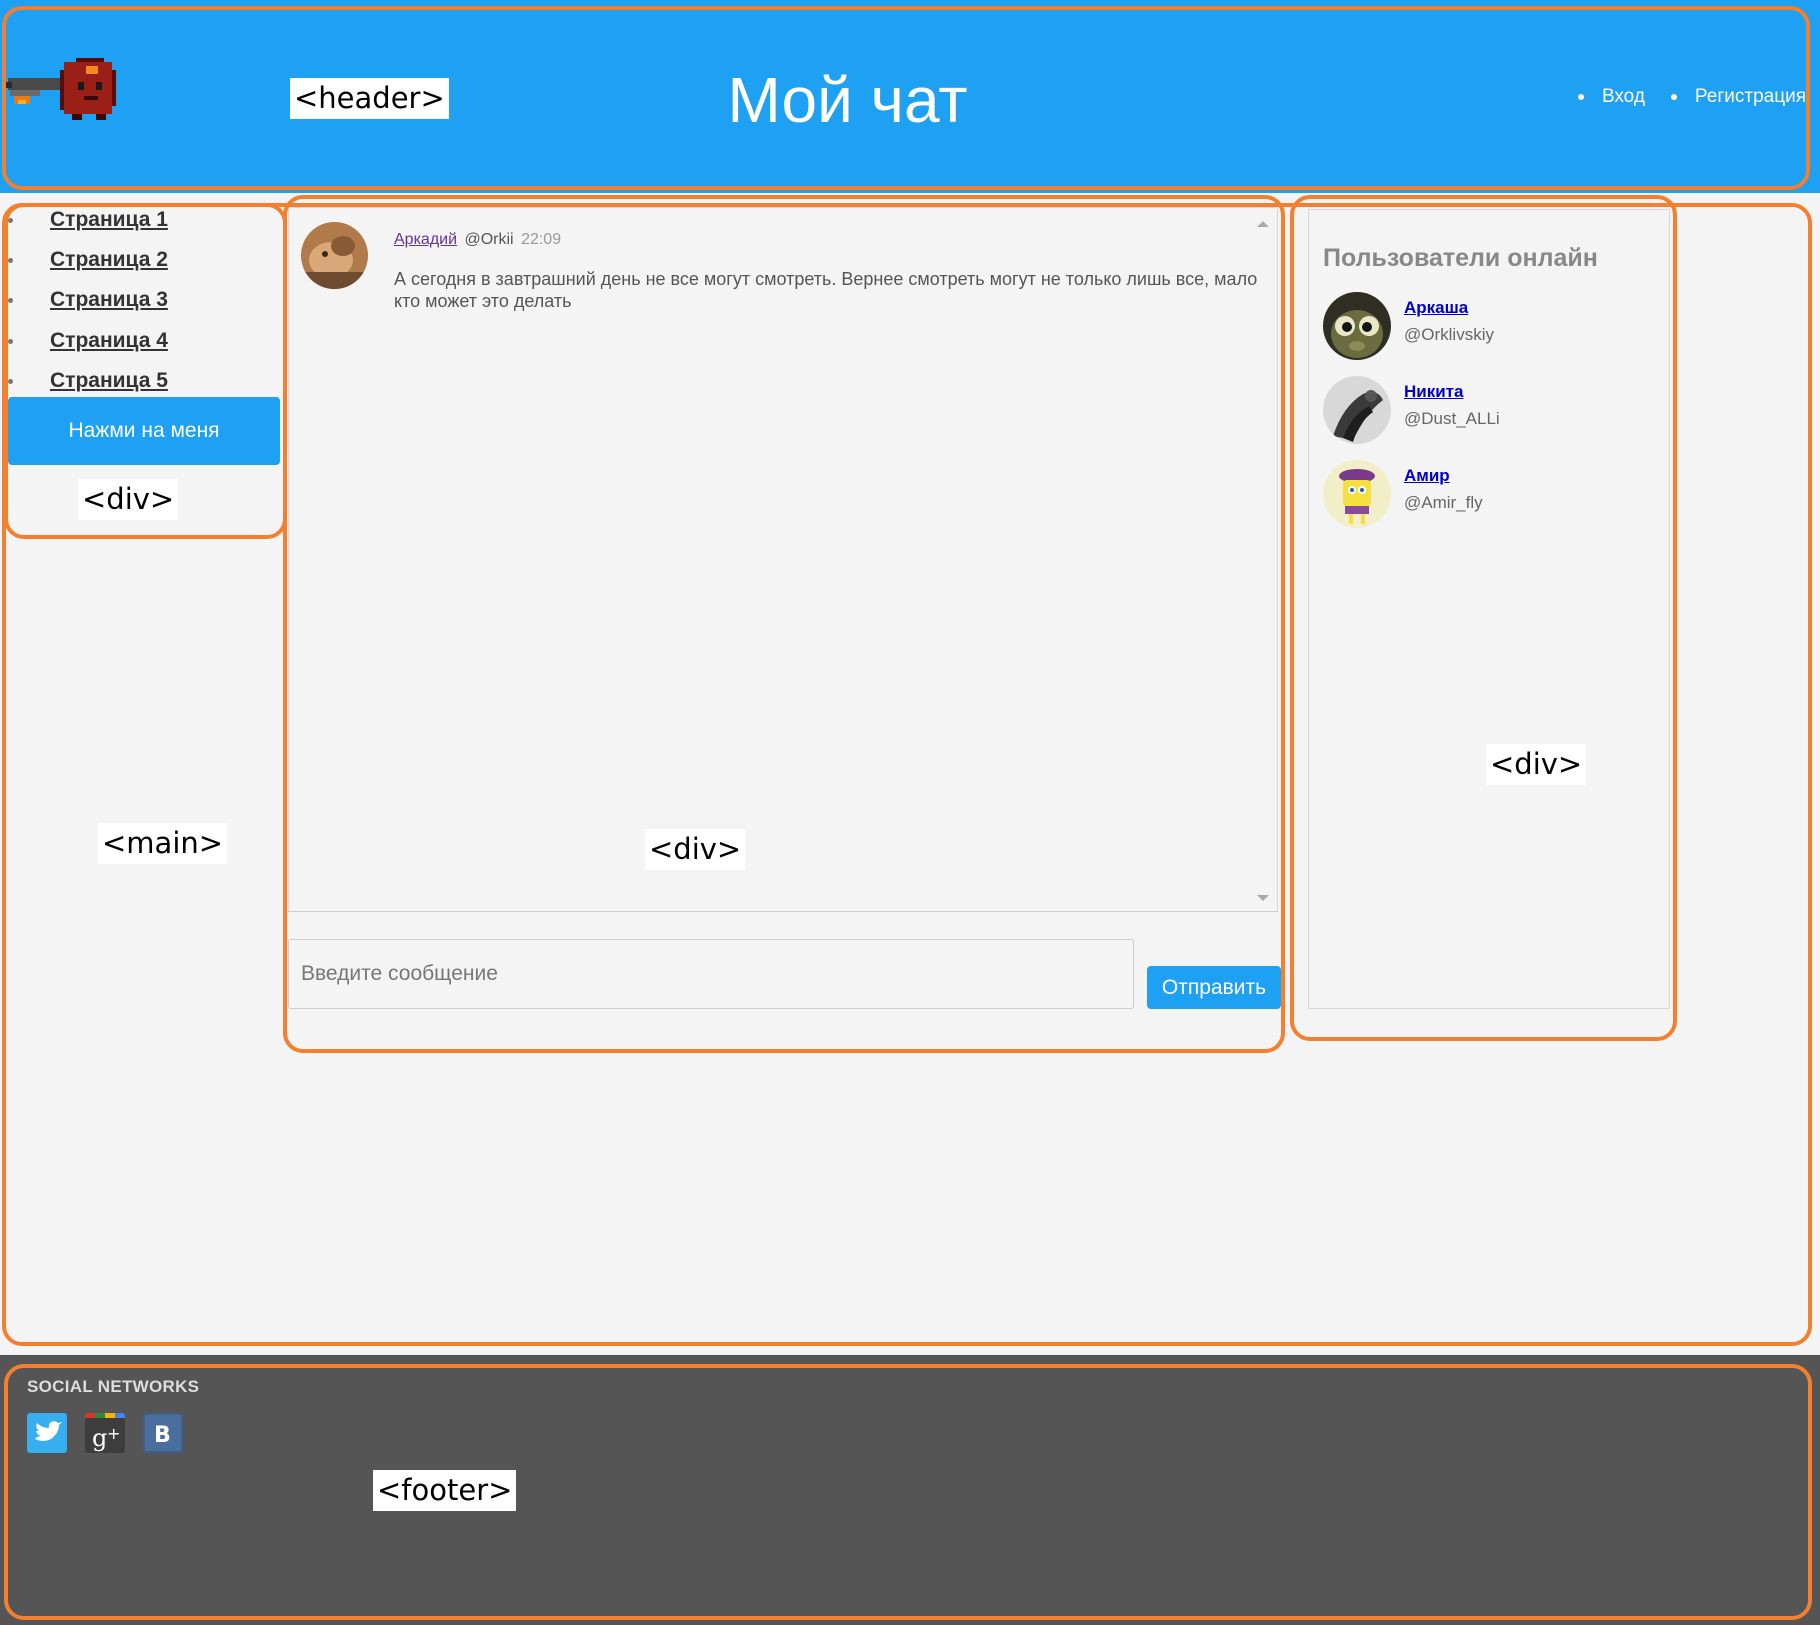  Describe the element at coordinates (1483, 618) in the screenshot. I see `online-outline` at that location.